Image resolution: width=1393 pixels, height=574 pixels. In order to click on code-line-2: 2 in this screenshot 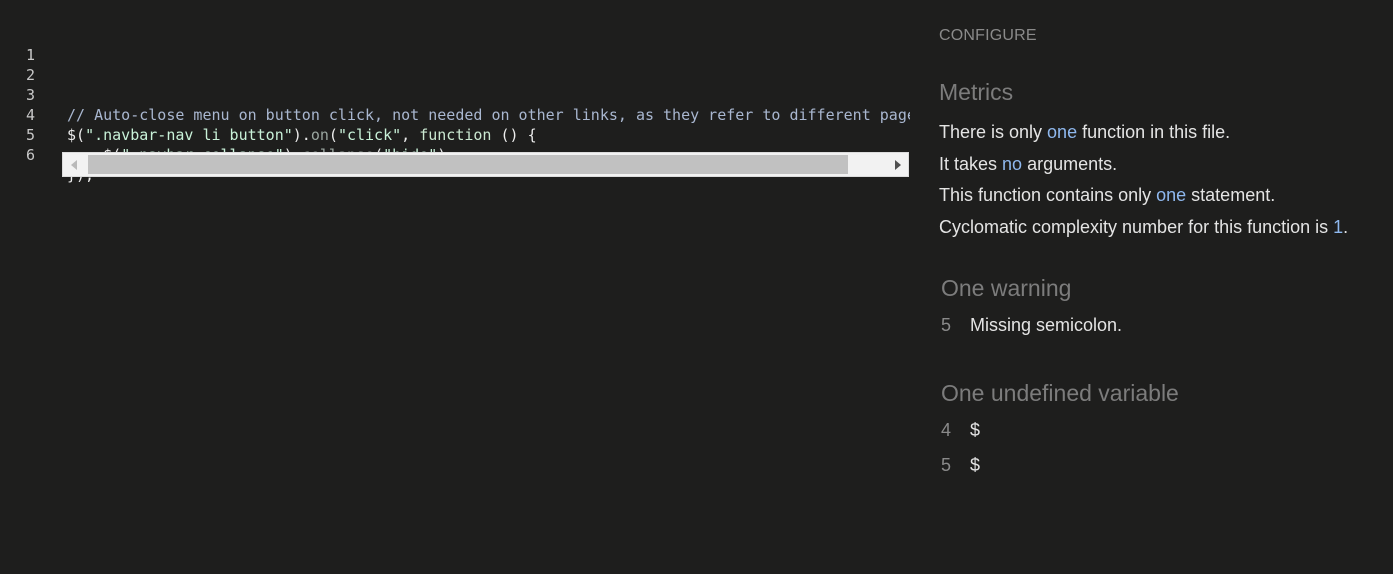, I will do `click(455, 64)`.